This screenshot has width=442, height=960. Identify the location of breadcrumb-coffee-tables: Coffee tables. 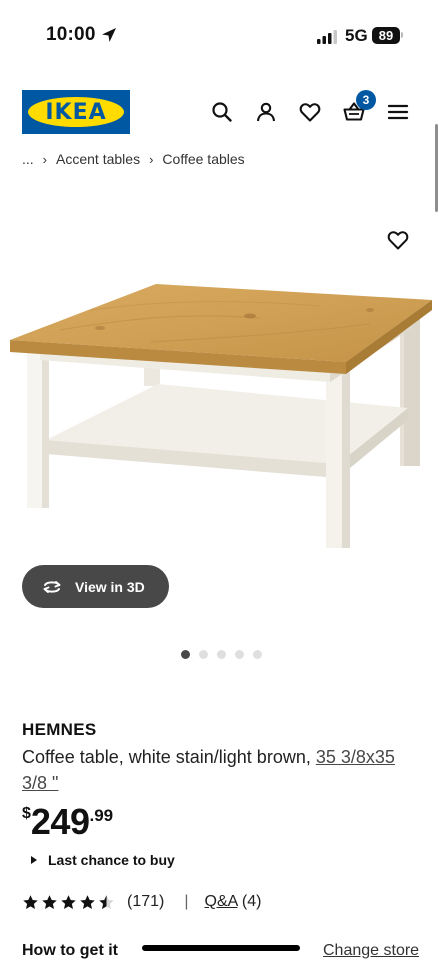
(203, 159).